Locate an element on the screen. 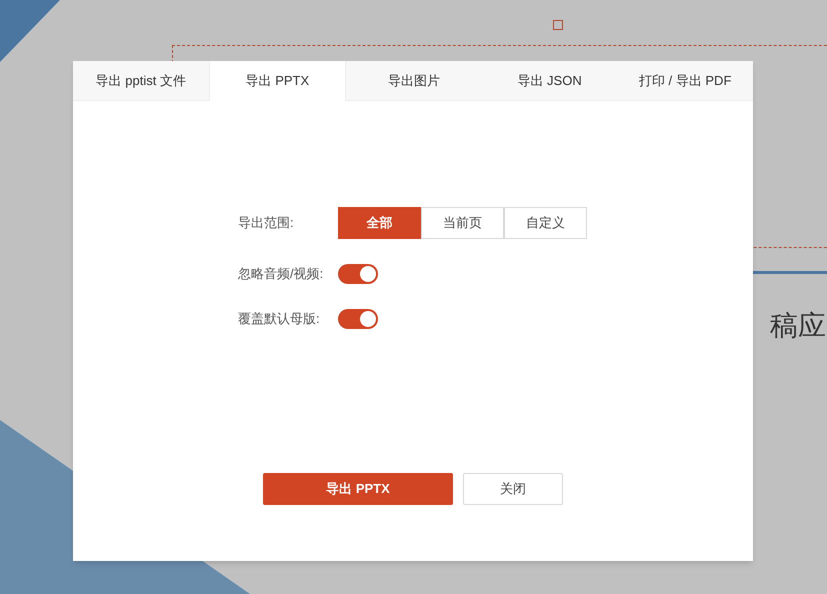  slide-text: 稿应 is located at coordinates (798, 326).